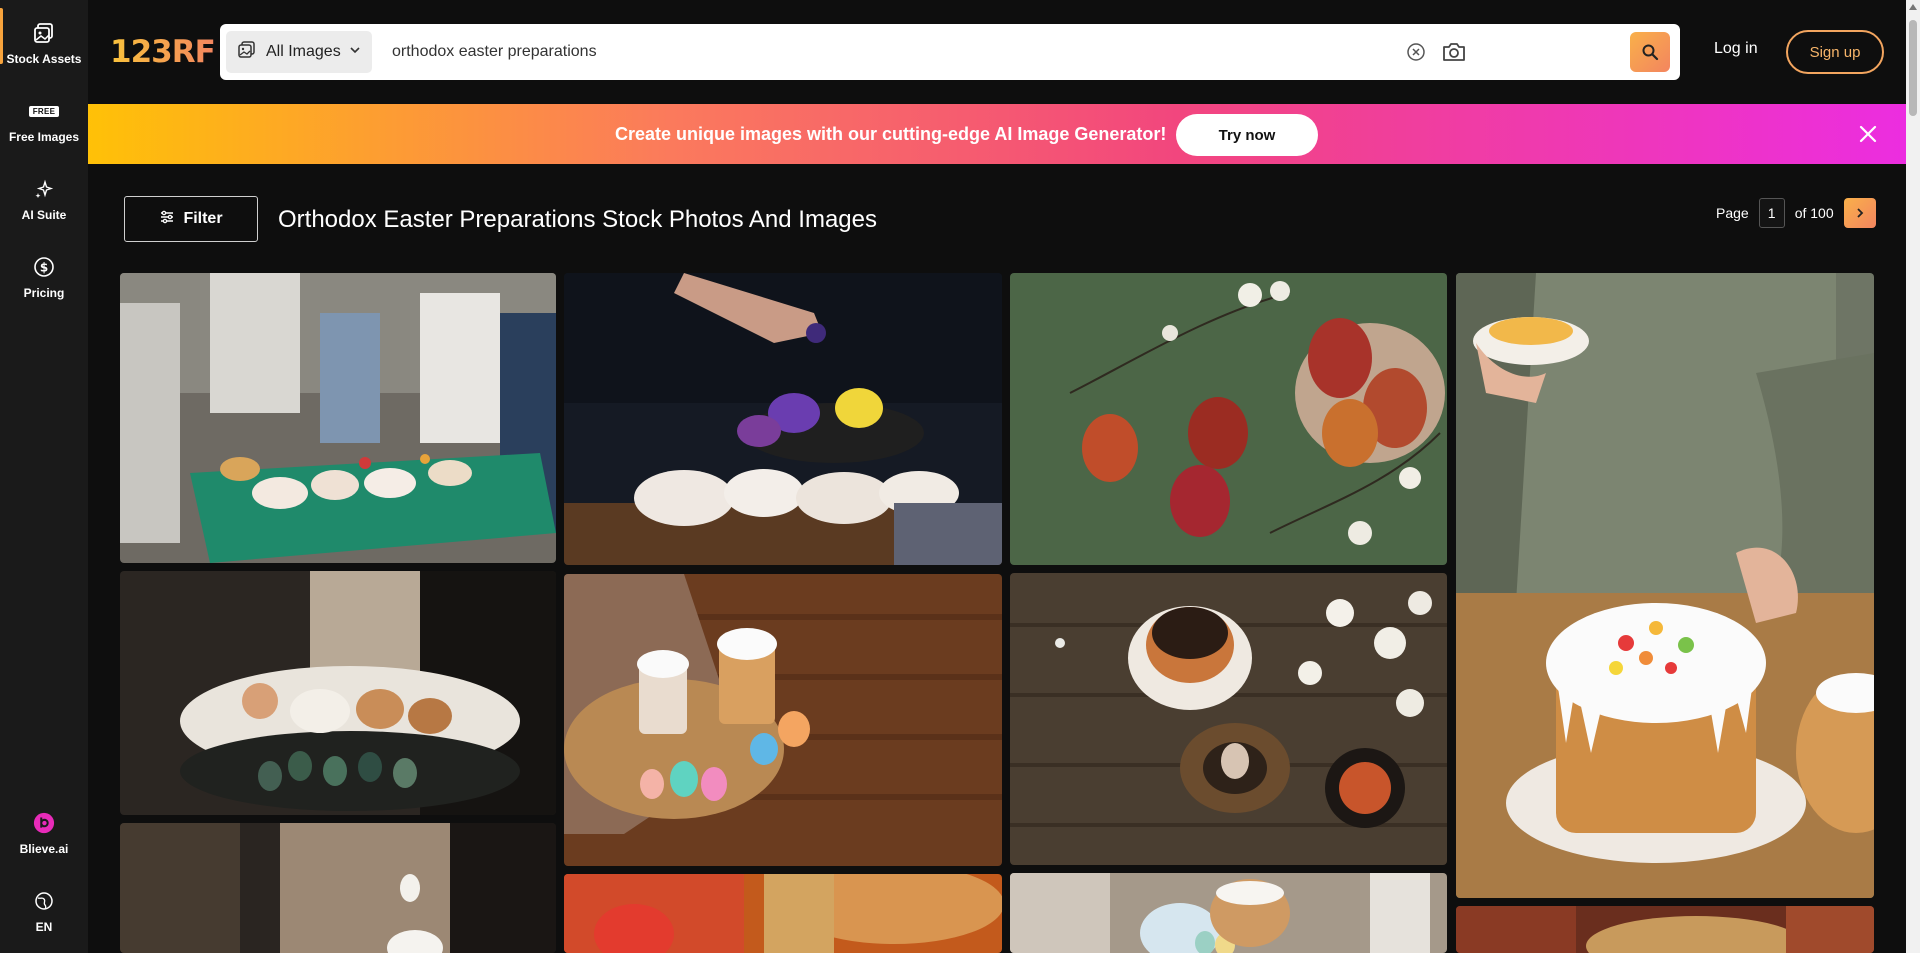 The width and height of the screenshot is (1920, 953). I want to click on photo-red-eggs-basket, so click(783, 913).